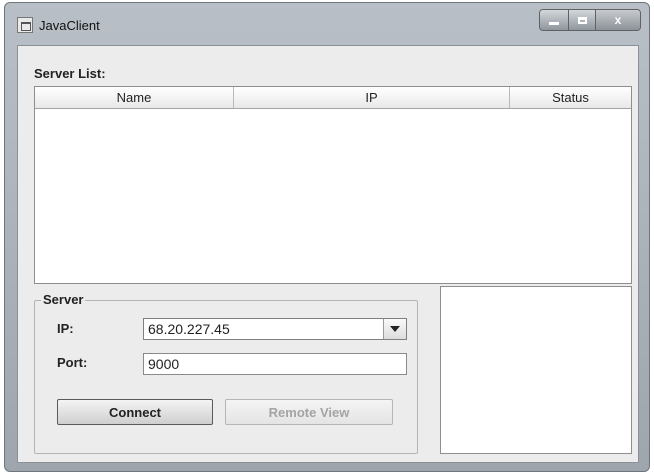 The height and width of the screenshot is (476, 654). What do you see at coordinates (554, 23) in the screenshot?
I see `minimize-icon` at bounding box center [554, 23].